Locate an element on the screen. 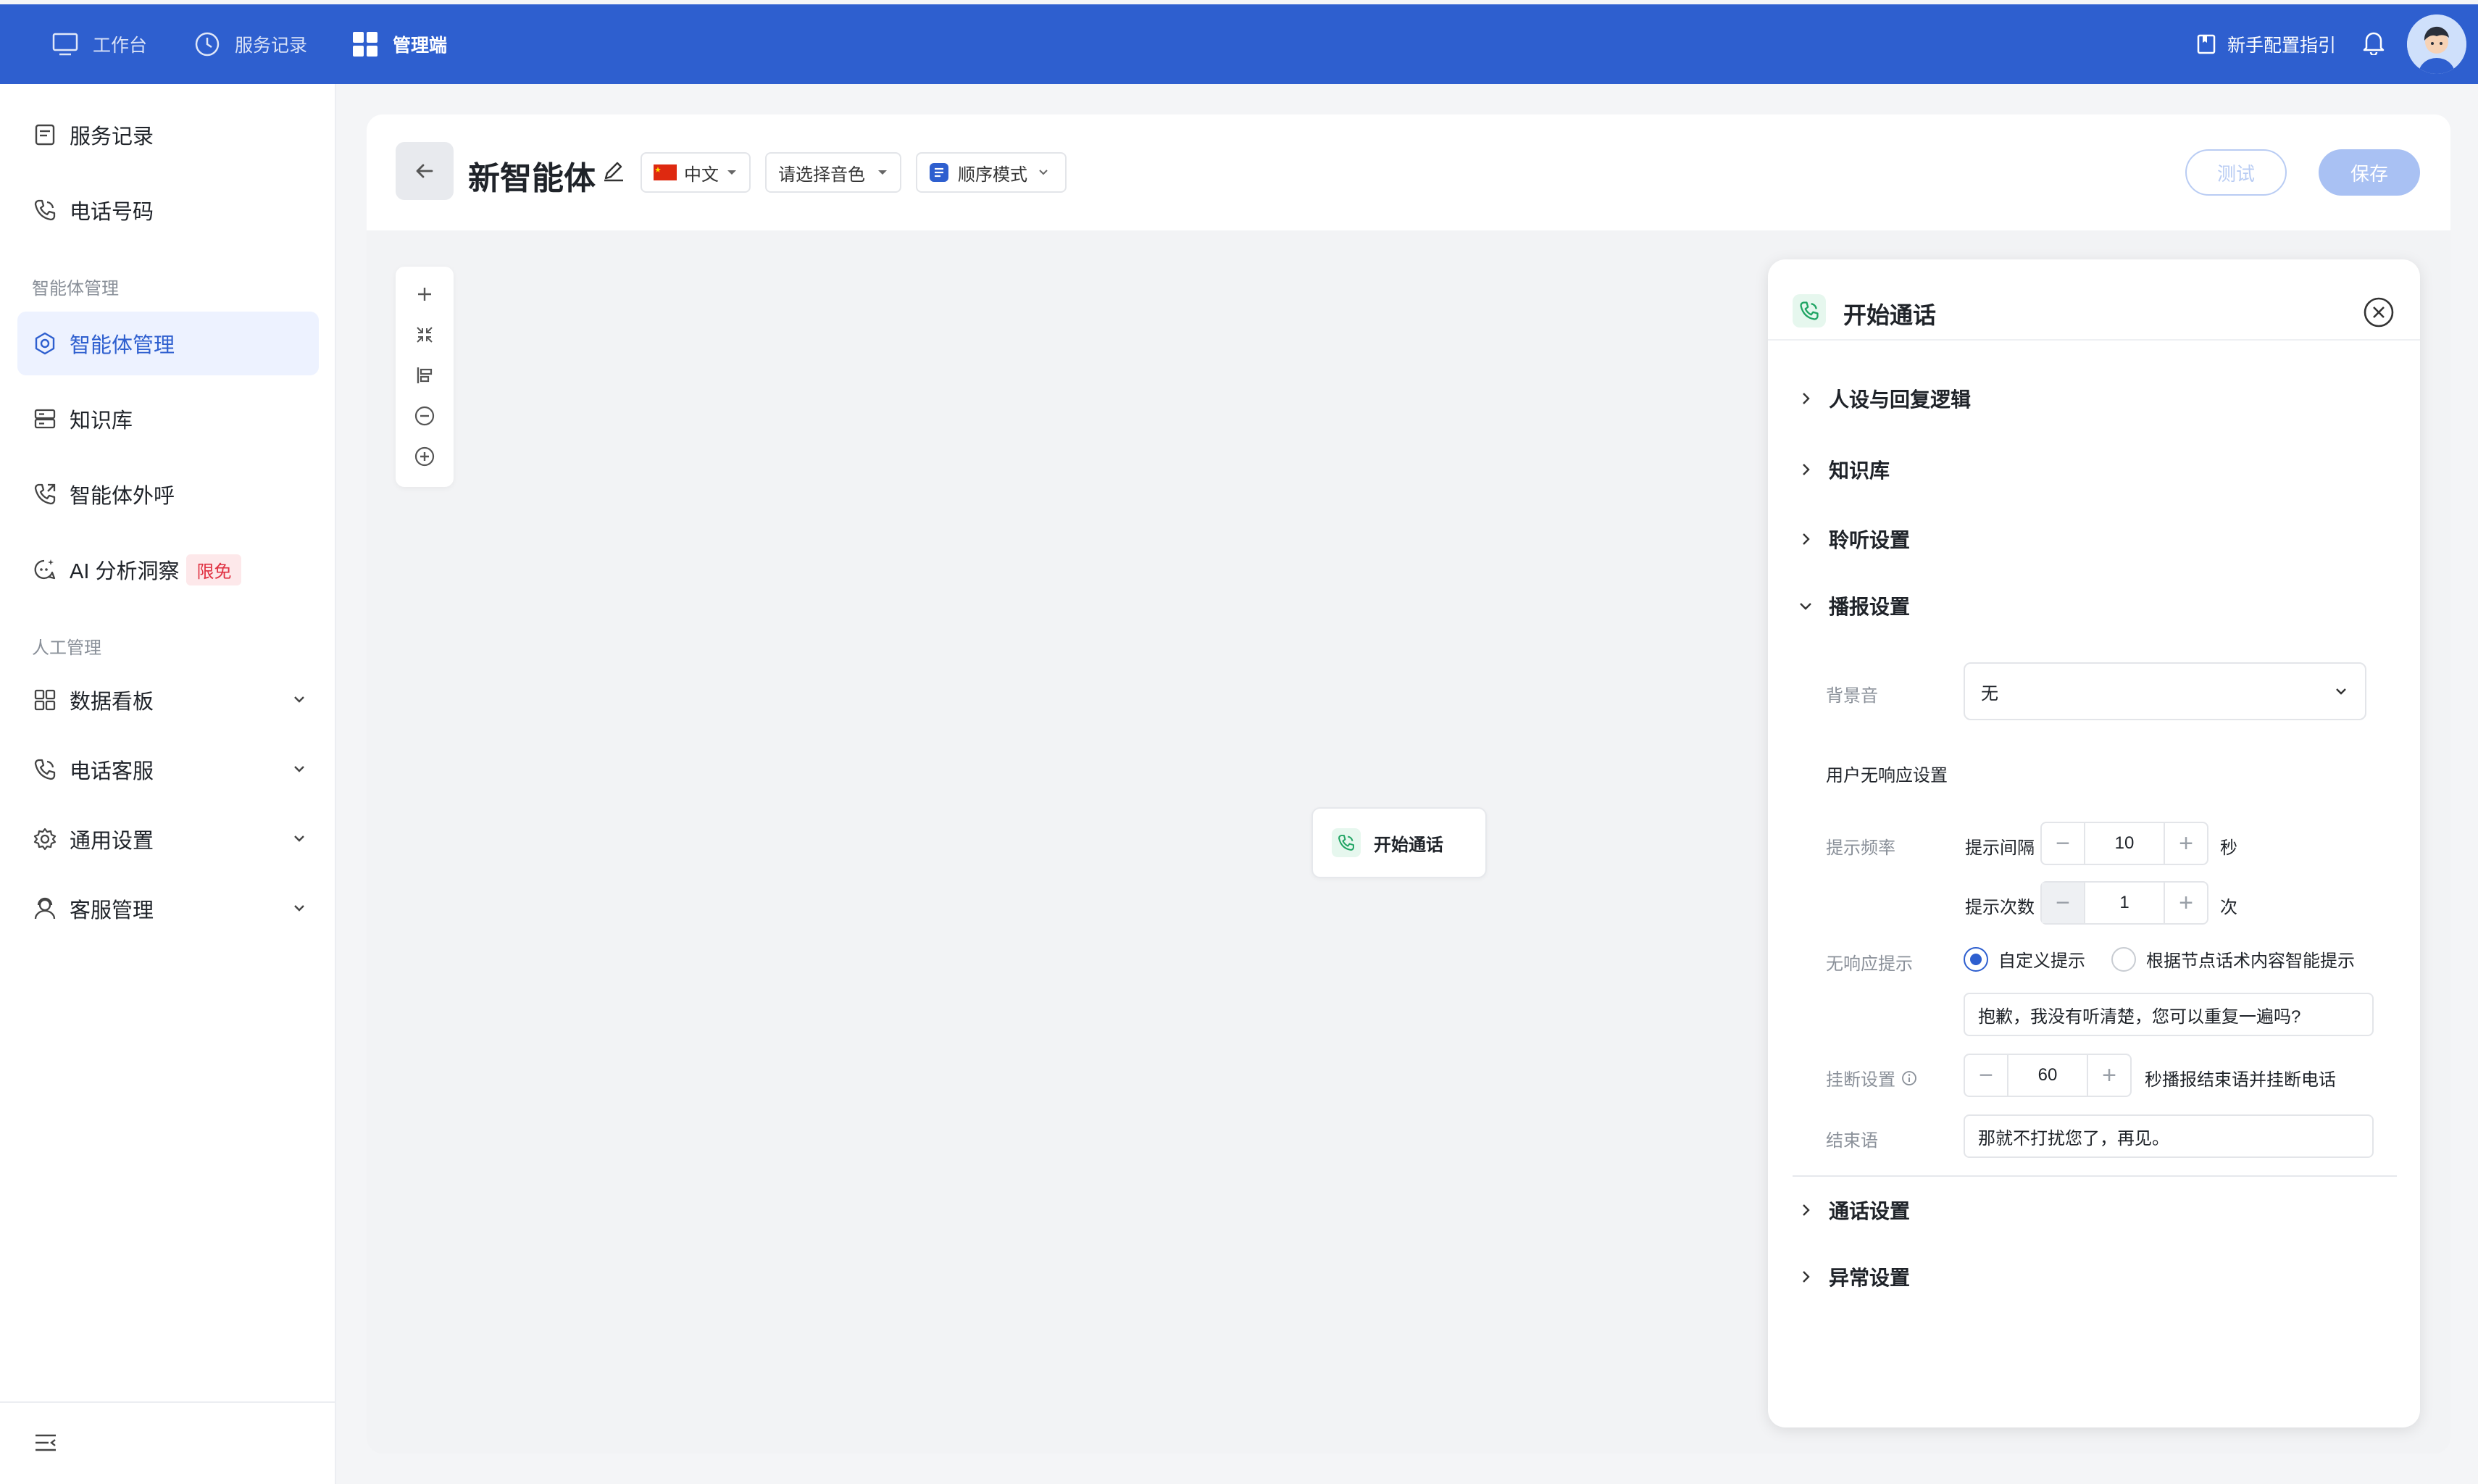  align-left-icon is located at coordinates (424, 375).